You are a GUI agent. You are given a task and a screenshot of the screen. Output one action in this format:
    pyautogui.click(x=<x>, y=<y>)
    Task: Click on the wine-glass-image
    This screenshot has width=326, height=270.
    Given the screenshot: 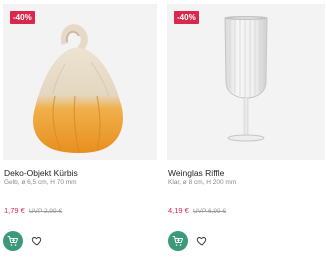 What is the action you would take?
    pyautogui.click(x=246, y=79)
    